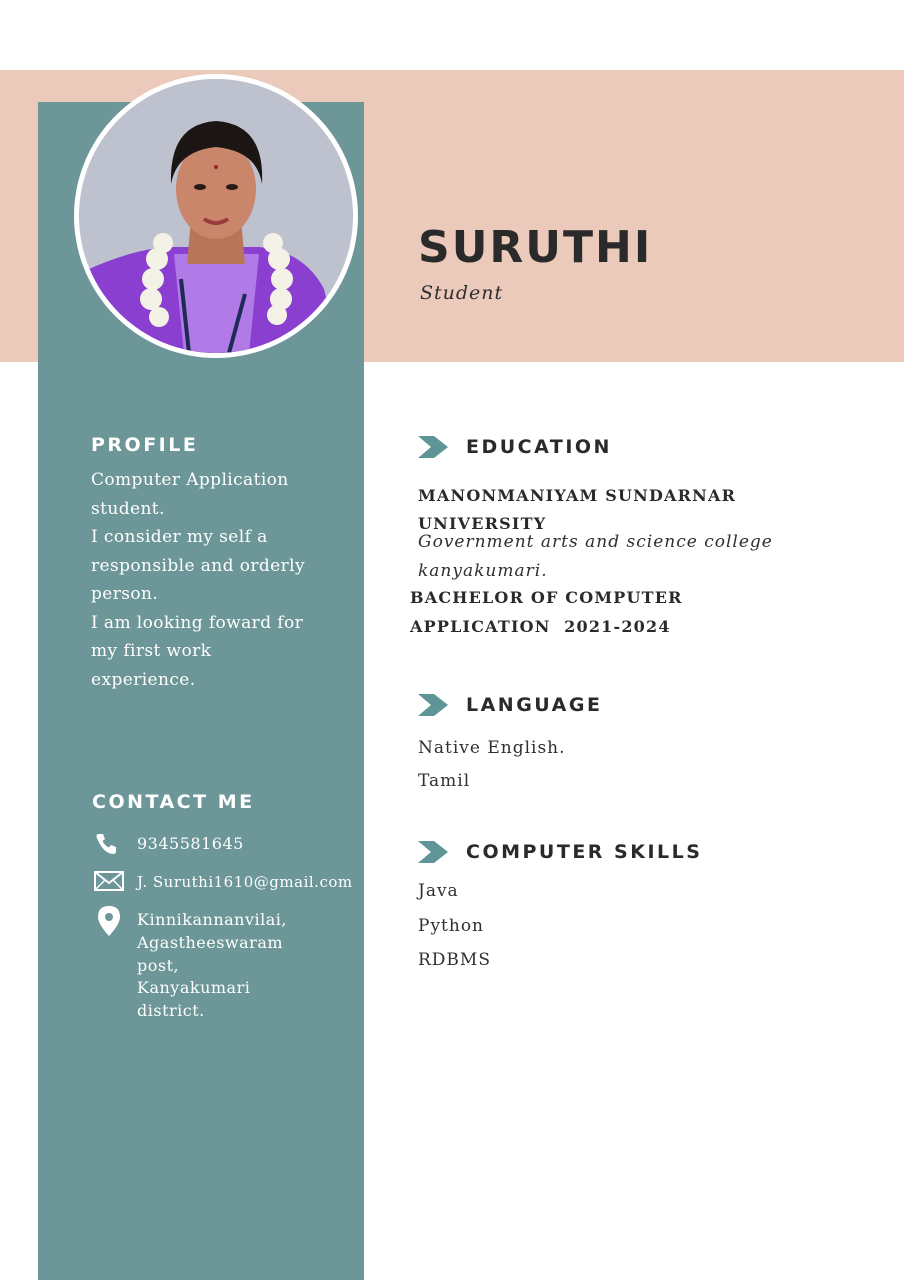  I want to click on mail-icon, so click(109, 883).